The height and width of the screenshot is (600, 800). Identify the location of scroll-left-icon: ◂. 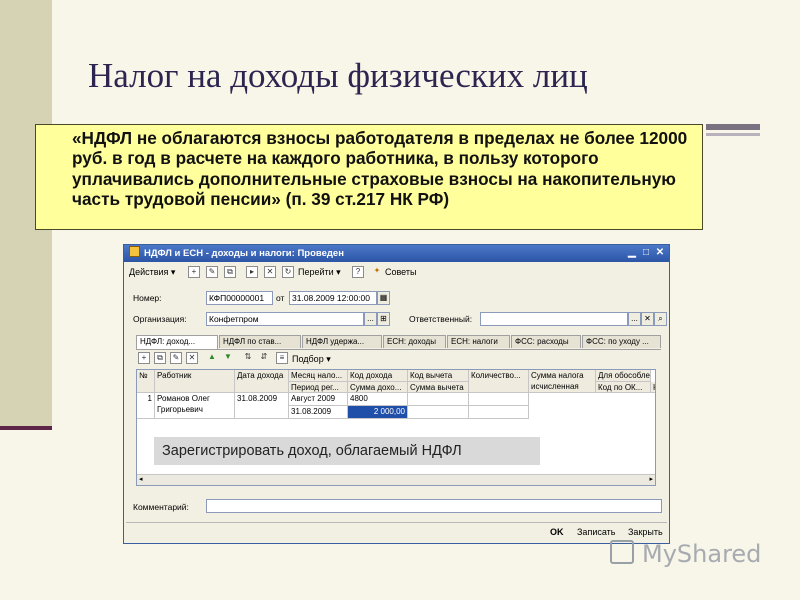
(141, 480).